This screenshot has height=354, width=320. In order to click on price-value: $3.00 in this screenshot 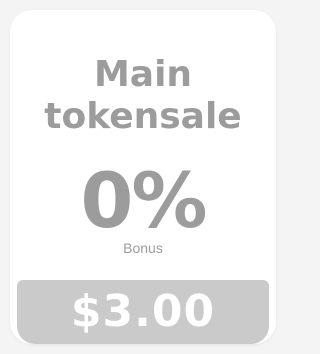, I will do `click(143, 311)`.